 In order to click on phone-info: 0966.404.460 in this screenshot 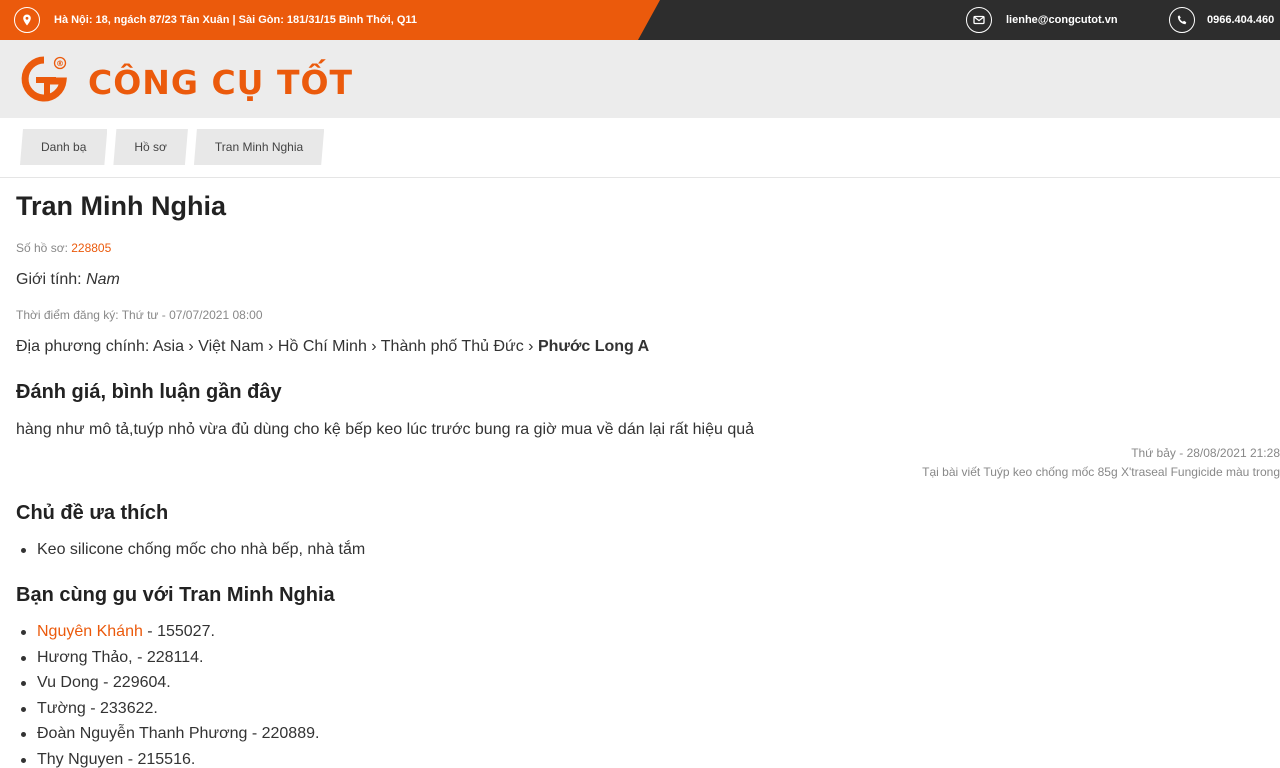, I will do `click(1221, 20)`.